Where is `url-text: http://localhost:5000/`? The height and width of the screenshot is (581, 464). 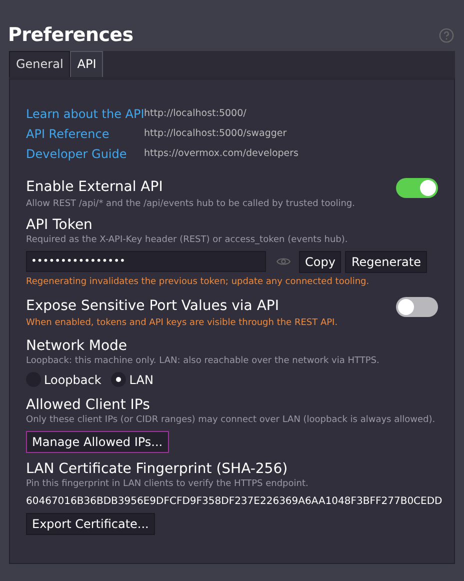 url-text: http://localhost:5000/ is located at coordinates (195, 113).